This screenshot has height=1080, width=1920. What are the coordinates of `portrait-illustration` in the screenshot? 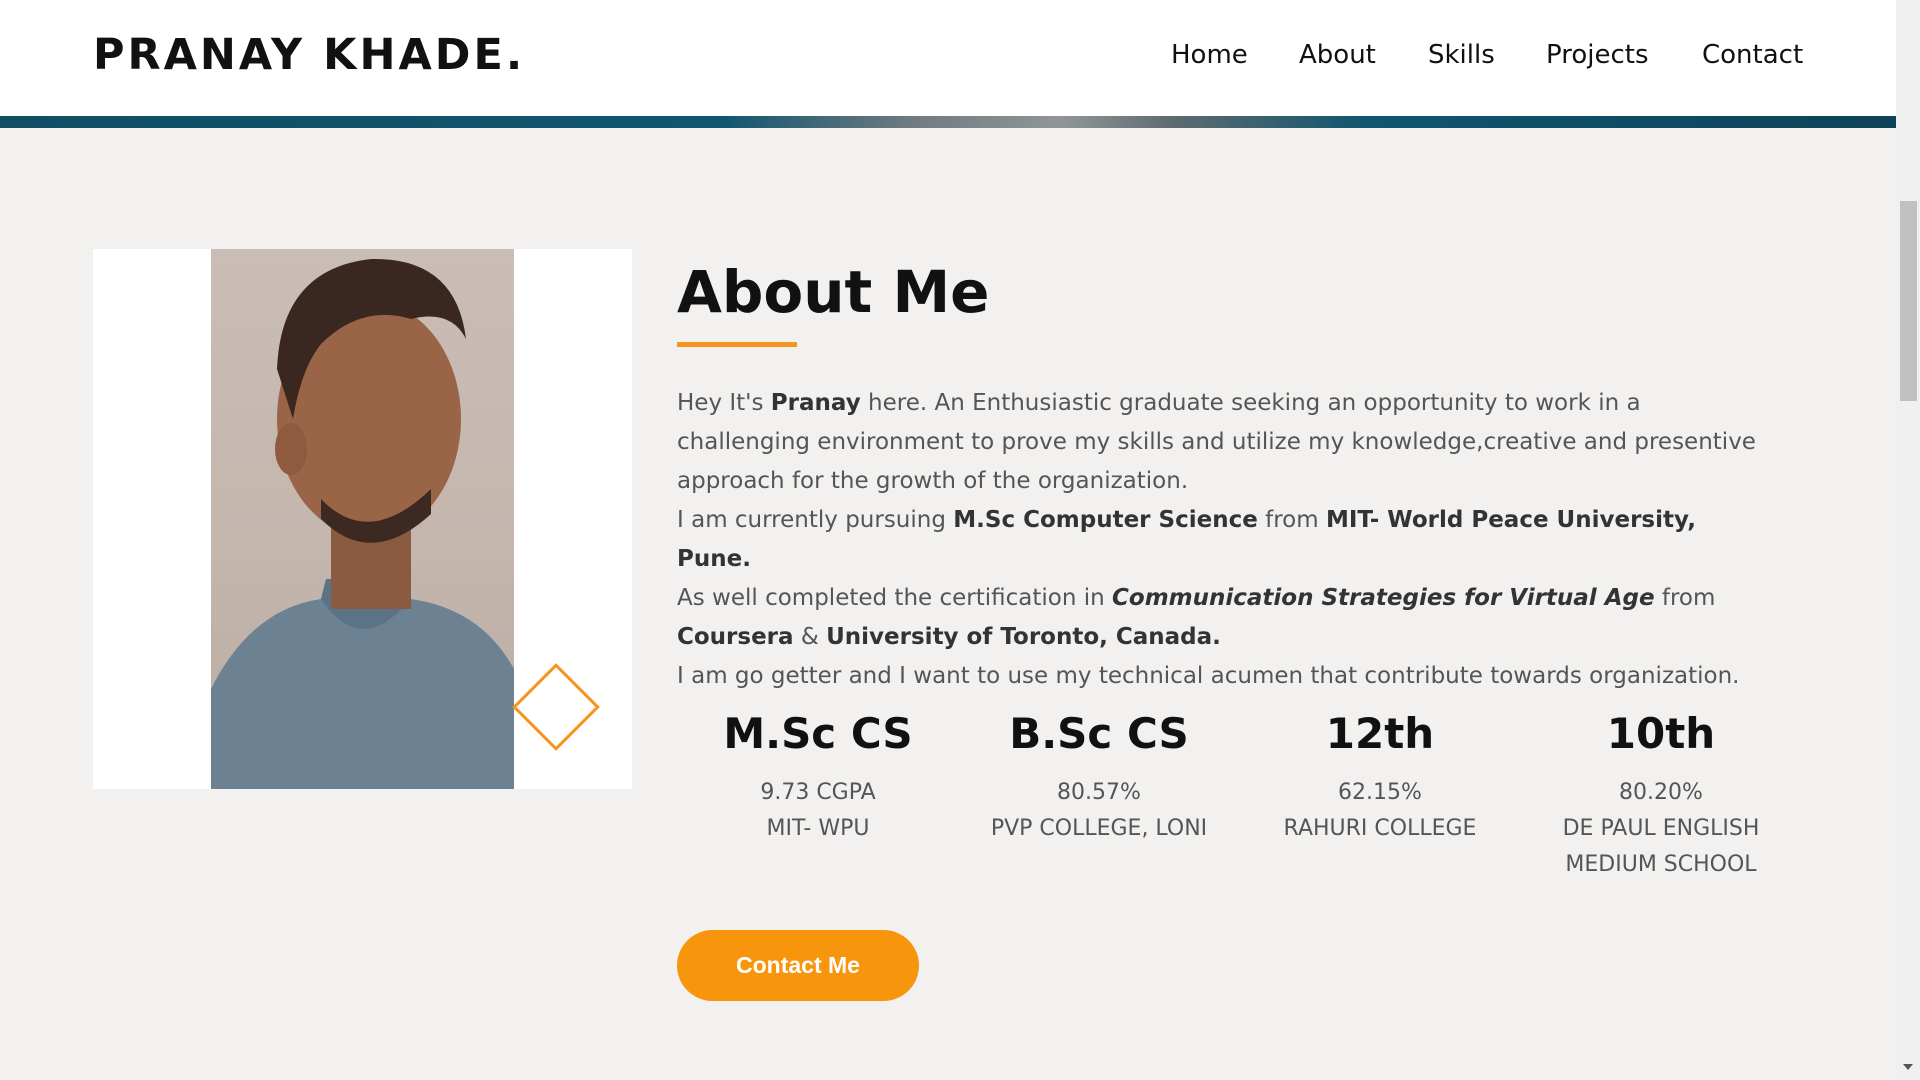 It's located at (362, 523).